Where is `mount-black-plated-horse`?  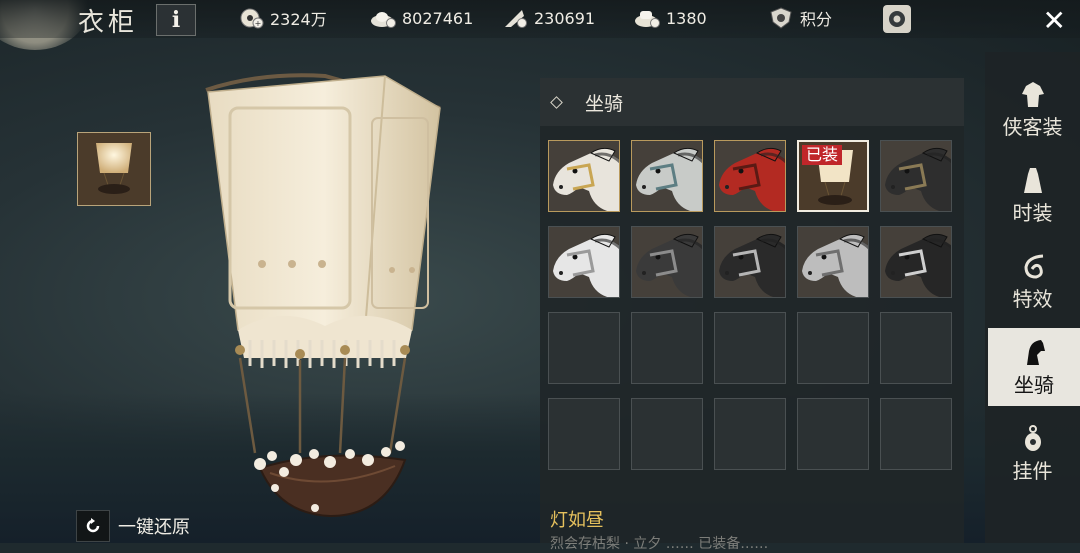 mount-black-plated-horse is located at coordinates (750, 262).